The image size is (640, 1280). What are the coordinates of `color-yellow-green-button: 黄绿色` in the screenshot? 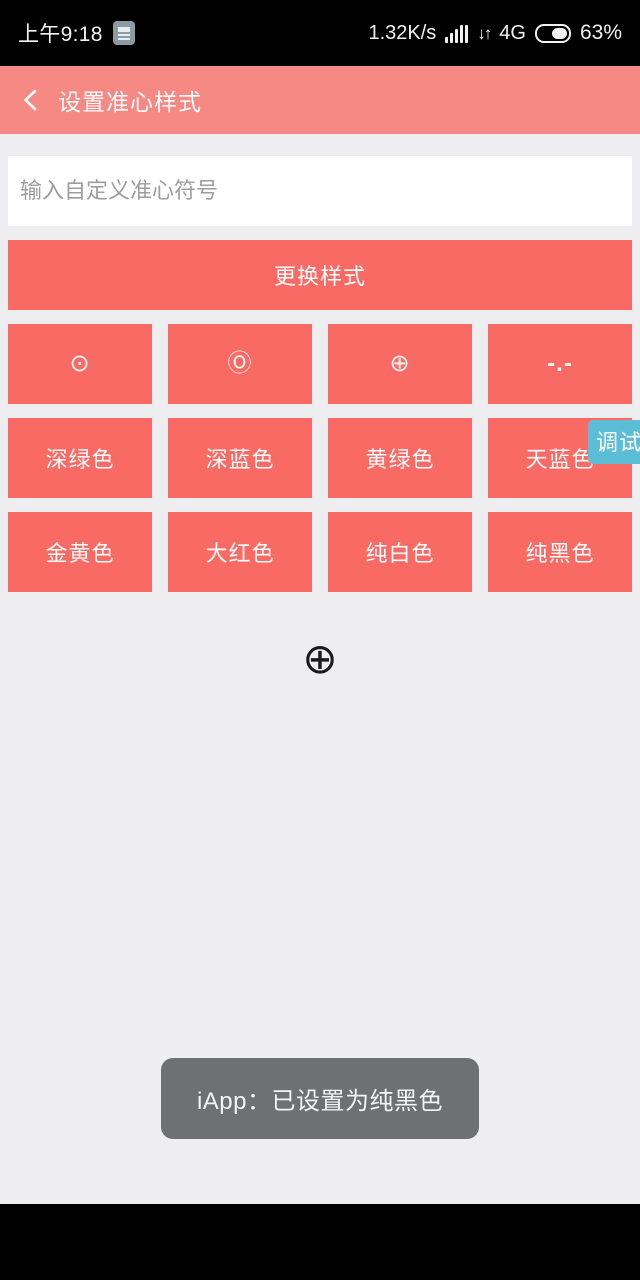 It's located at (400, 458).